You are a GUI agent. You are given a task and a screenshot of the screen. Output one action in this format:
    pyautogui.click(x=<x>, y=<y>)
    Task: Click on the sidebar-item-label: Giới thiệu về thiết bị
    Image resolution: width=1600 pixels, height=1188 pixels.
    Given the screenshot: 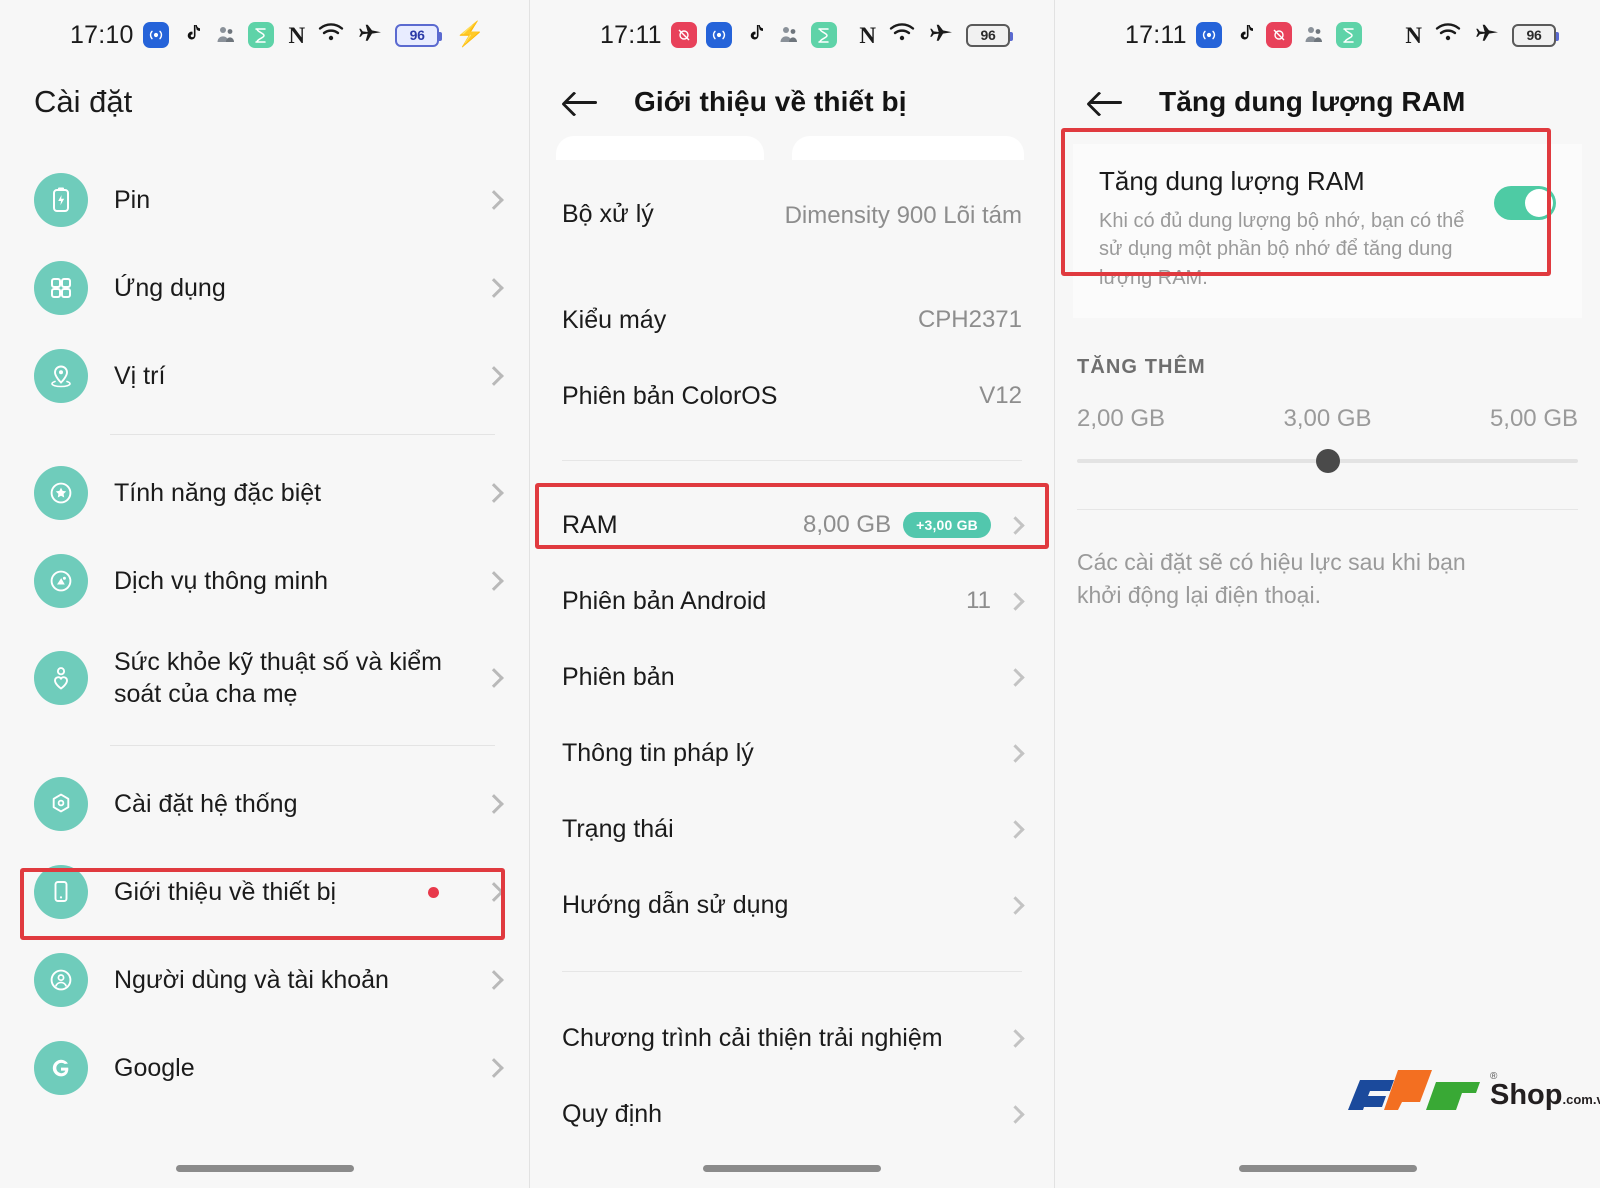 What is the action you would take?
    pyautogui.click(x=225, y=892)
    